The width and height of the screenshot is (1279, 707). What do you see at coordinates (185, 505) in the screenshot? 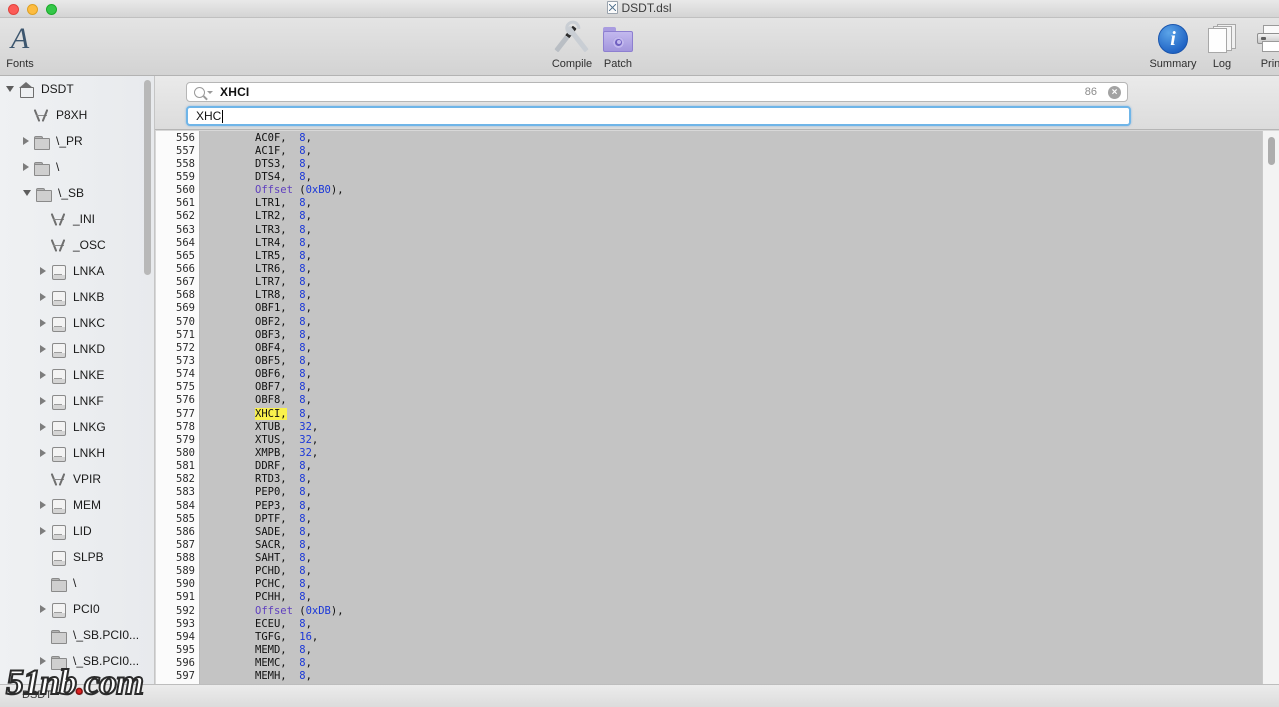
I see `line-number: 584` at bounding box center [185, 505].